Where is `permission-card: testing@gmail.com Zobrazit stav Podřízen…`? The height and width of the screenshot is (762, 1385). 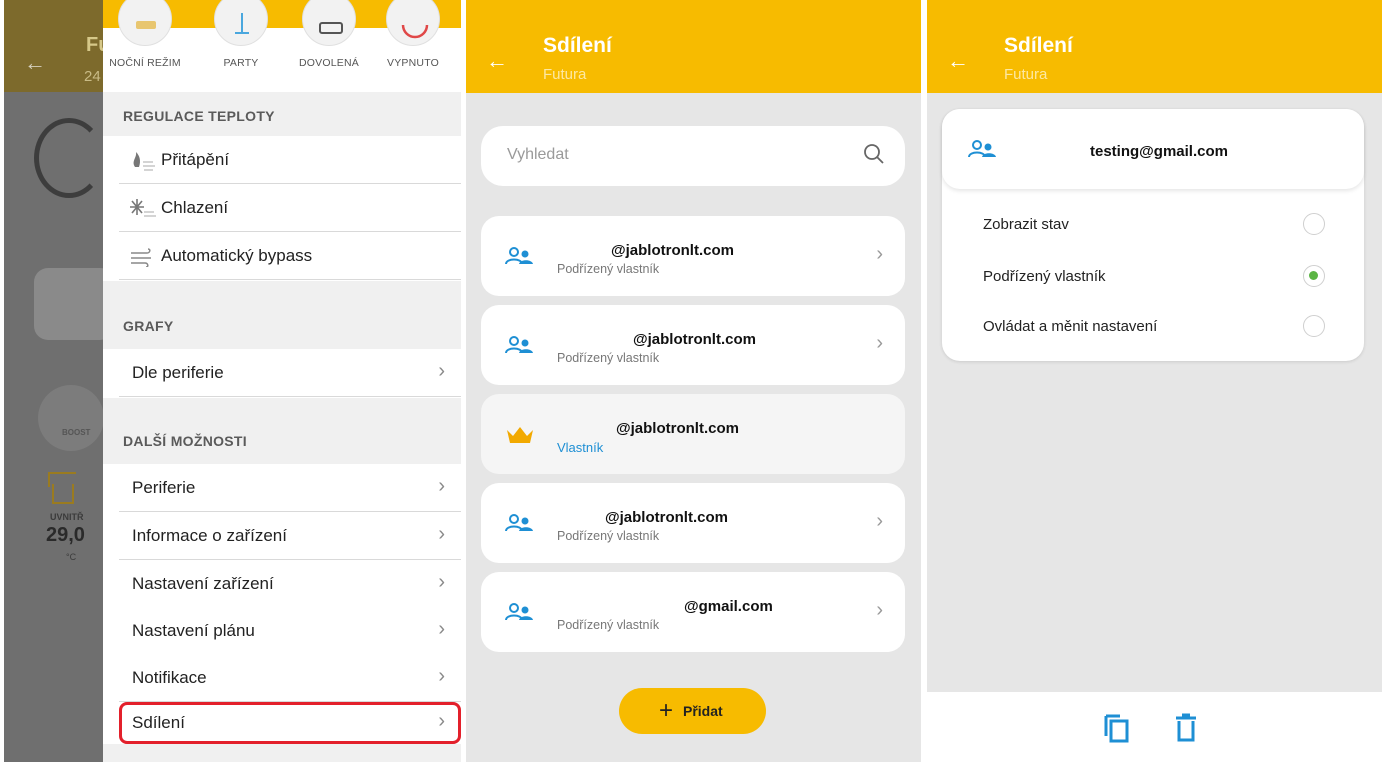
permission-card: testing@gmail.com Zobrazit stav Podřízen… is located at coordinates (1153, 235).